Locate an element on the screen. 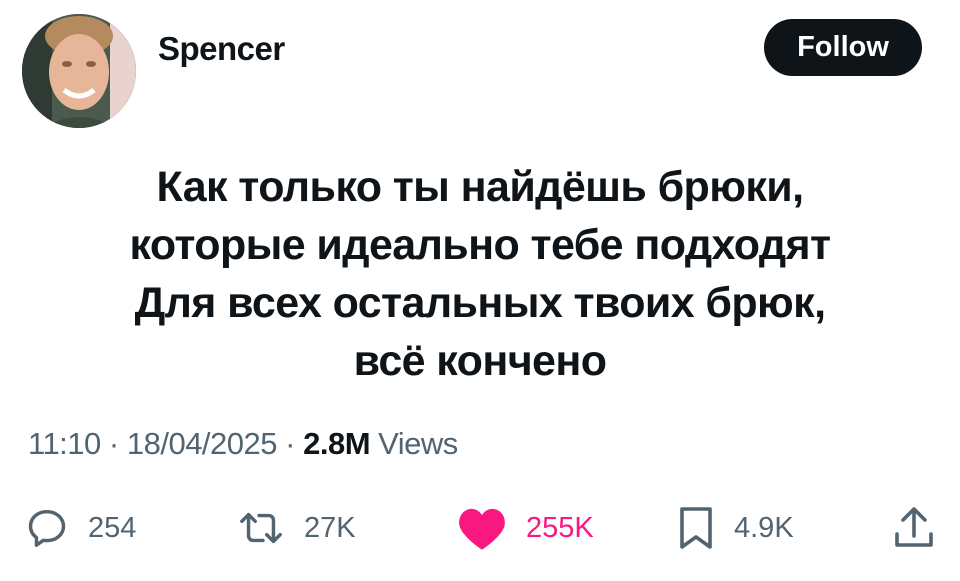 This screenshot has height=581, width=960. tweet-time: 11:10 is located at coordinates (64, 443).